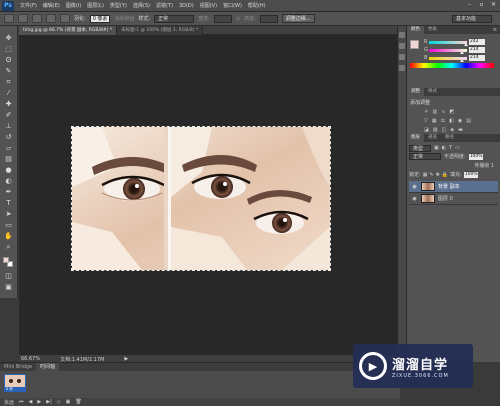 The width and height of the screenshot is (500, 406). What do you see at coordinates (438, 175) in the screenshot?
I see `lock-position-icon: ✥` at bounding box center [438, 175].